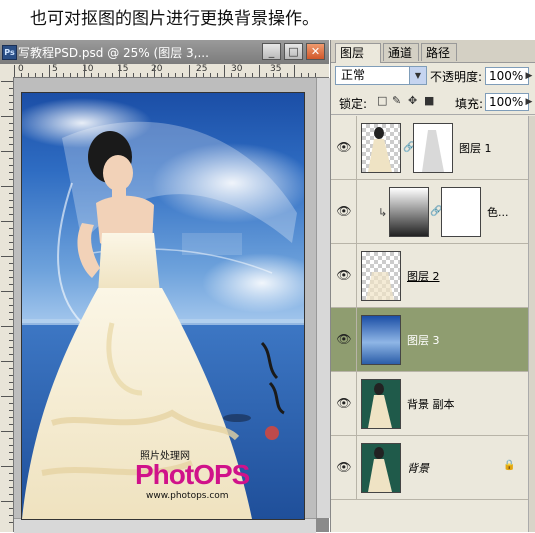 The height and width of the screenshot is (533, 535). I want to click on lock-all-icon: ■, so click(429, 100).